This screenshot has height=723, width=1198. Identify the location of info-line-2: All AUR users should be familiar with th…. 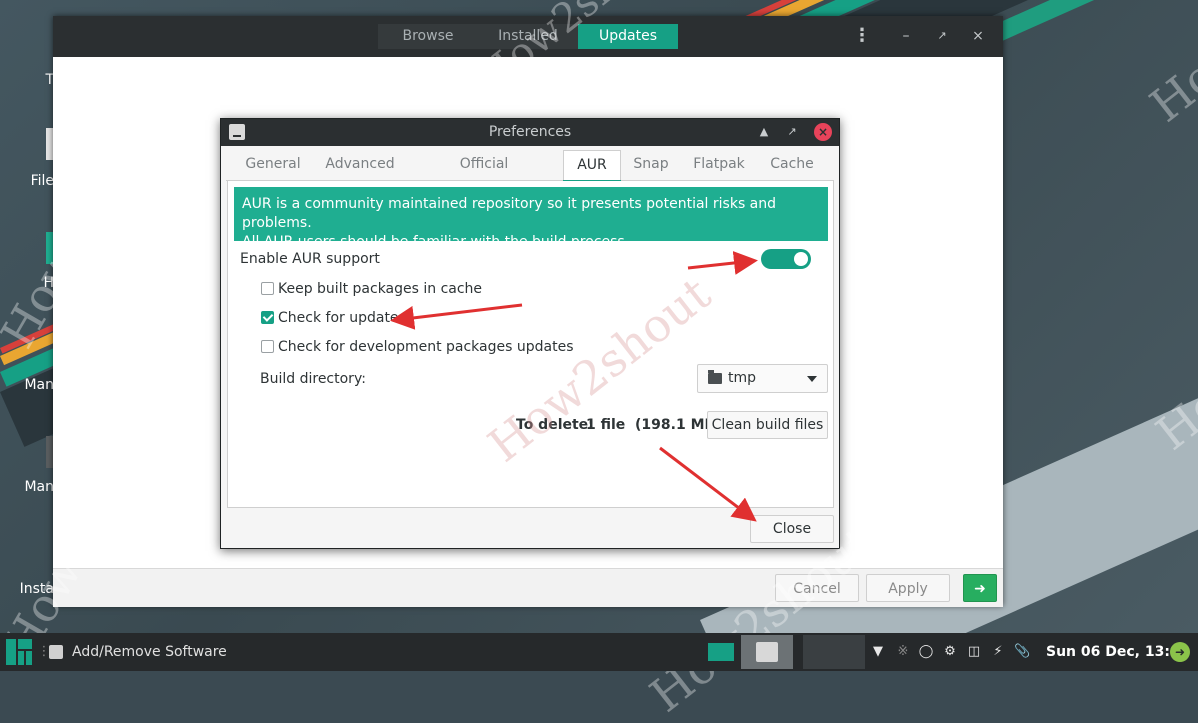
(436, 242).